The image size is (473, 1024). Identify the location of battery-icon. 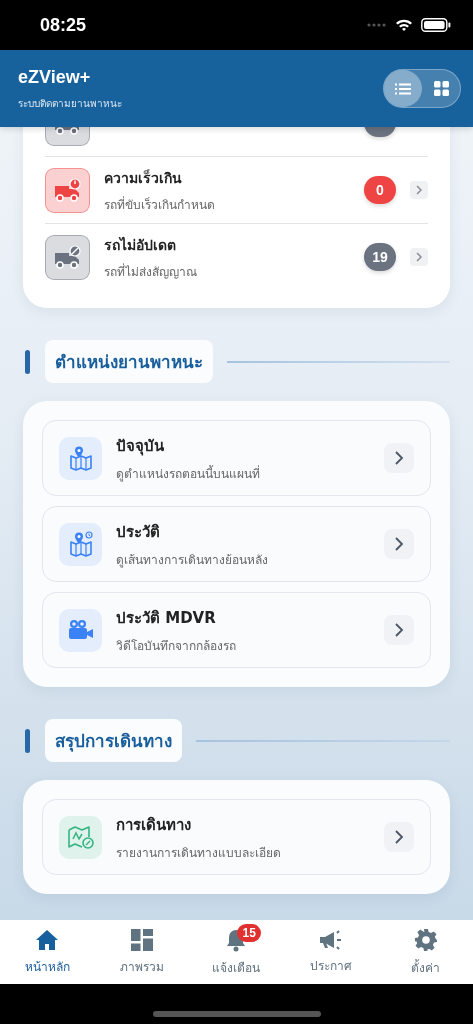
(436, 25).